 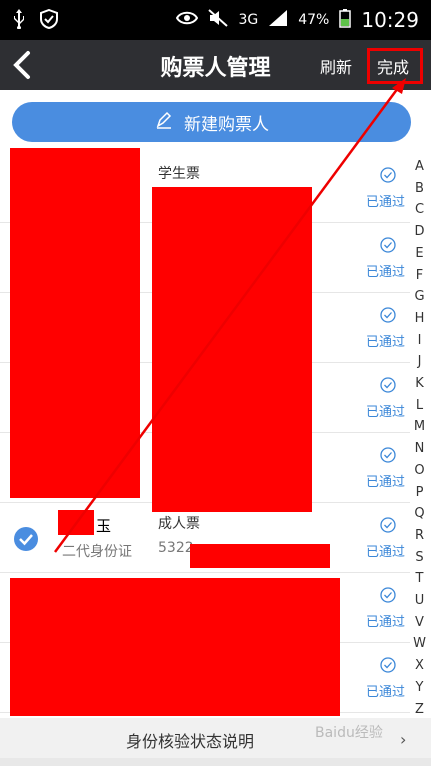 What do you see at coordinates (403, 739) in the screenshot?
I see `chevron-right-icon: ›` at bounding box center [403, 739].